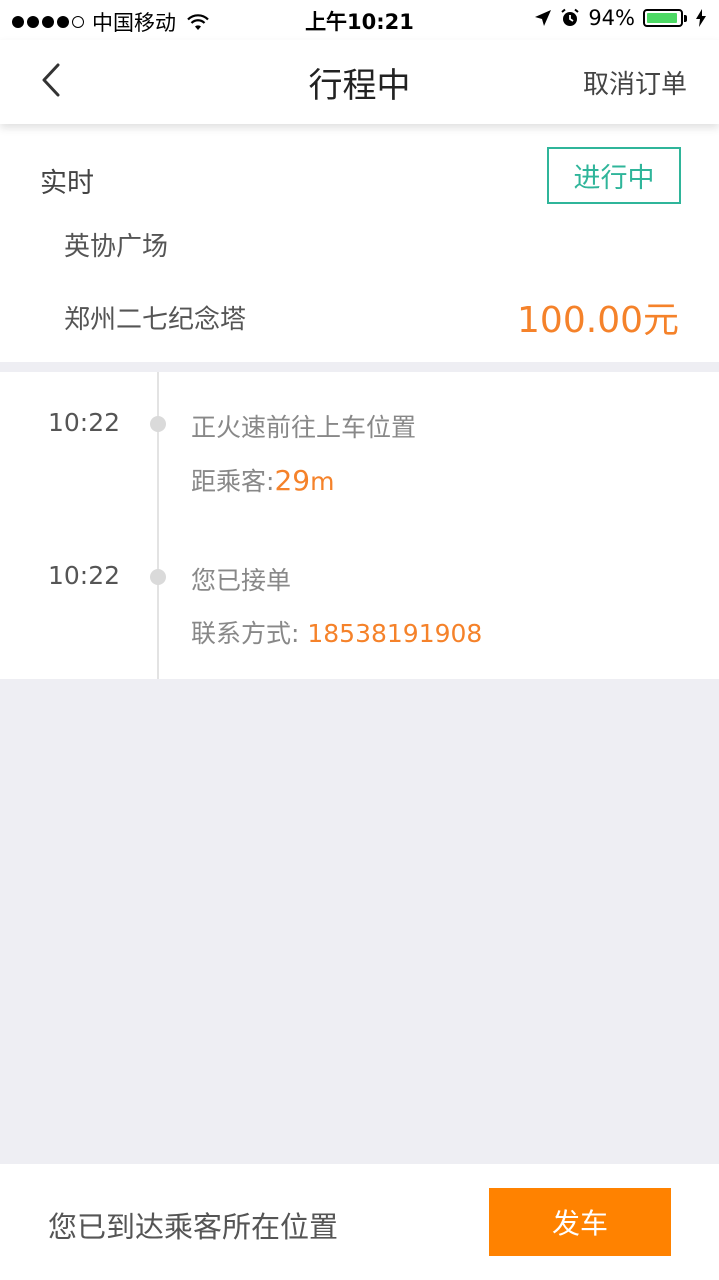  Describe the element at coordinates (116, 247) in the screenshot. I see `origin-location: 英协广场` at that location.